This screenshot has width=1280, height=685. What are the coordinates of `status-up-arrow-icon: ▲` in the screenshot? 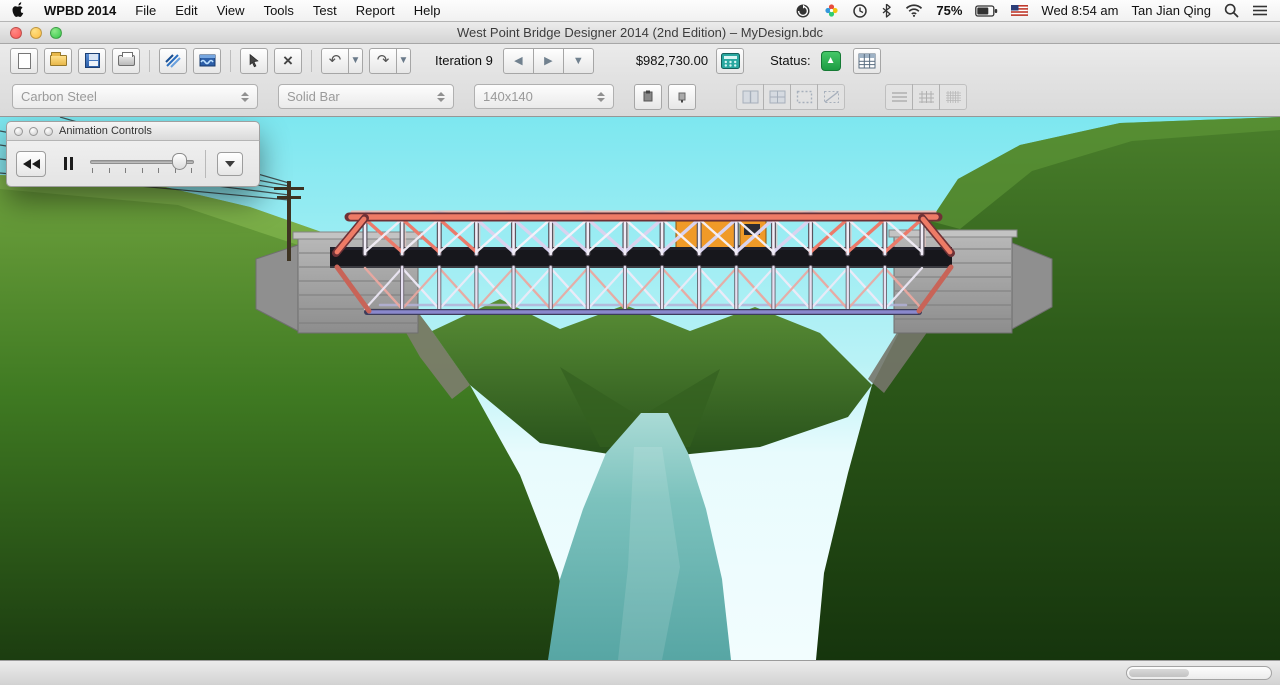 It's located at (830, 60).